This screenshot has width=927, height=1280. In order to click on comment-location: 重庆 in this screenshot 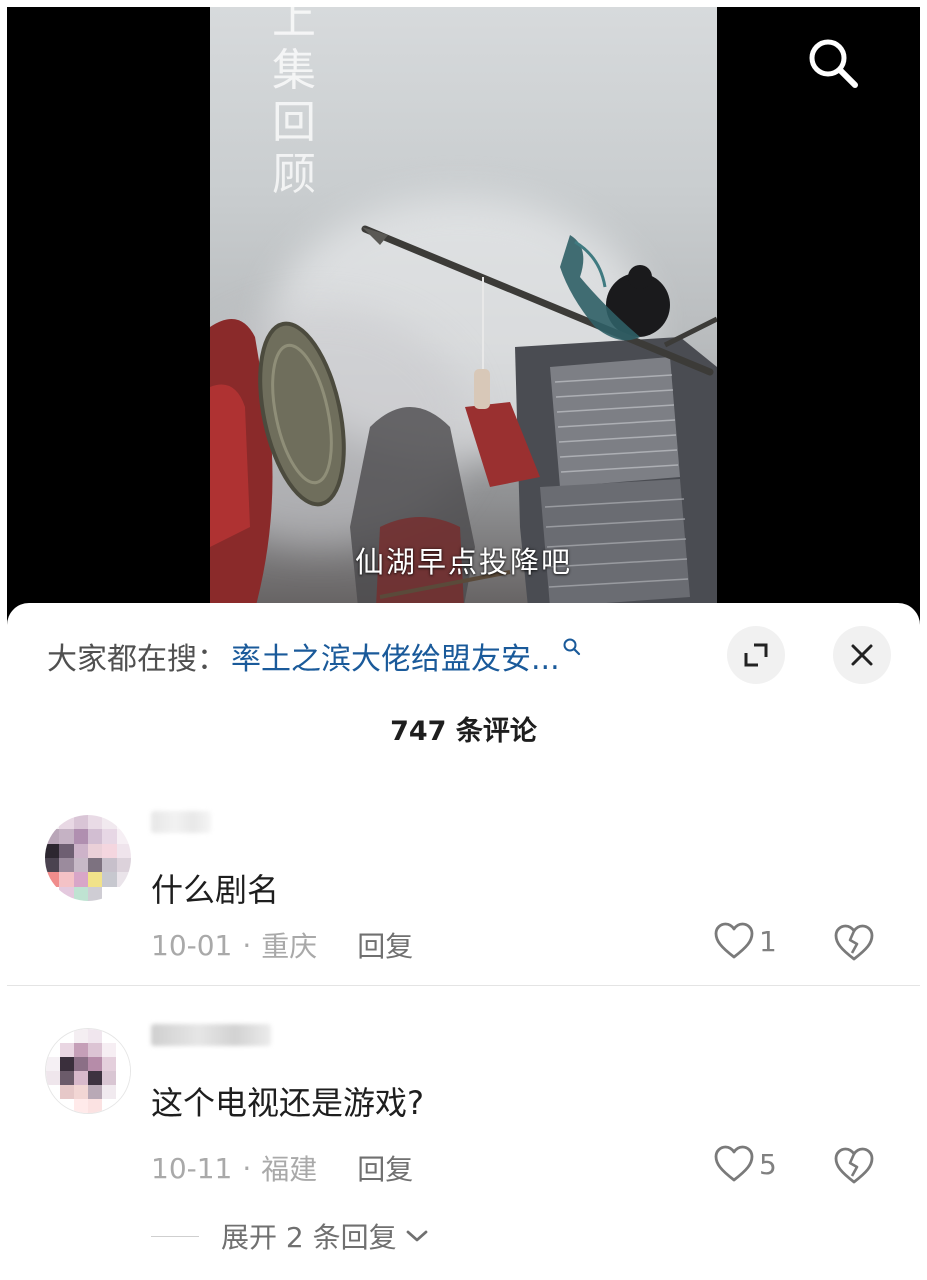, I will do `click(289, 946)`.